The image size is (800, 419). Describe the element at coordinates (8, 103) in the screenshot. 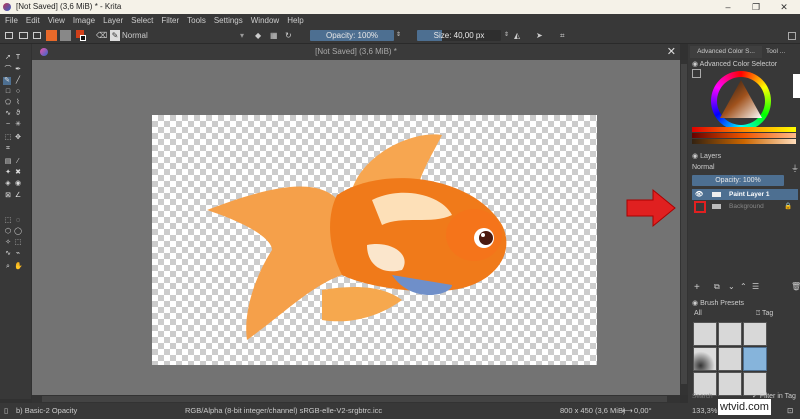

I see `polygon-tool-icon: ⬠` at that location.